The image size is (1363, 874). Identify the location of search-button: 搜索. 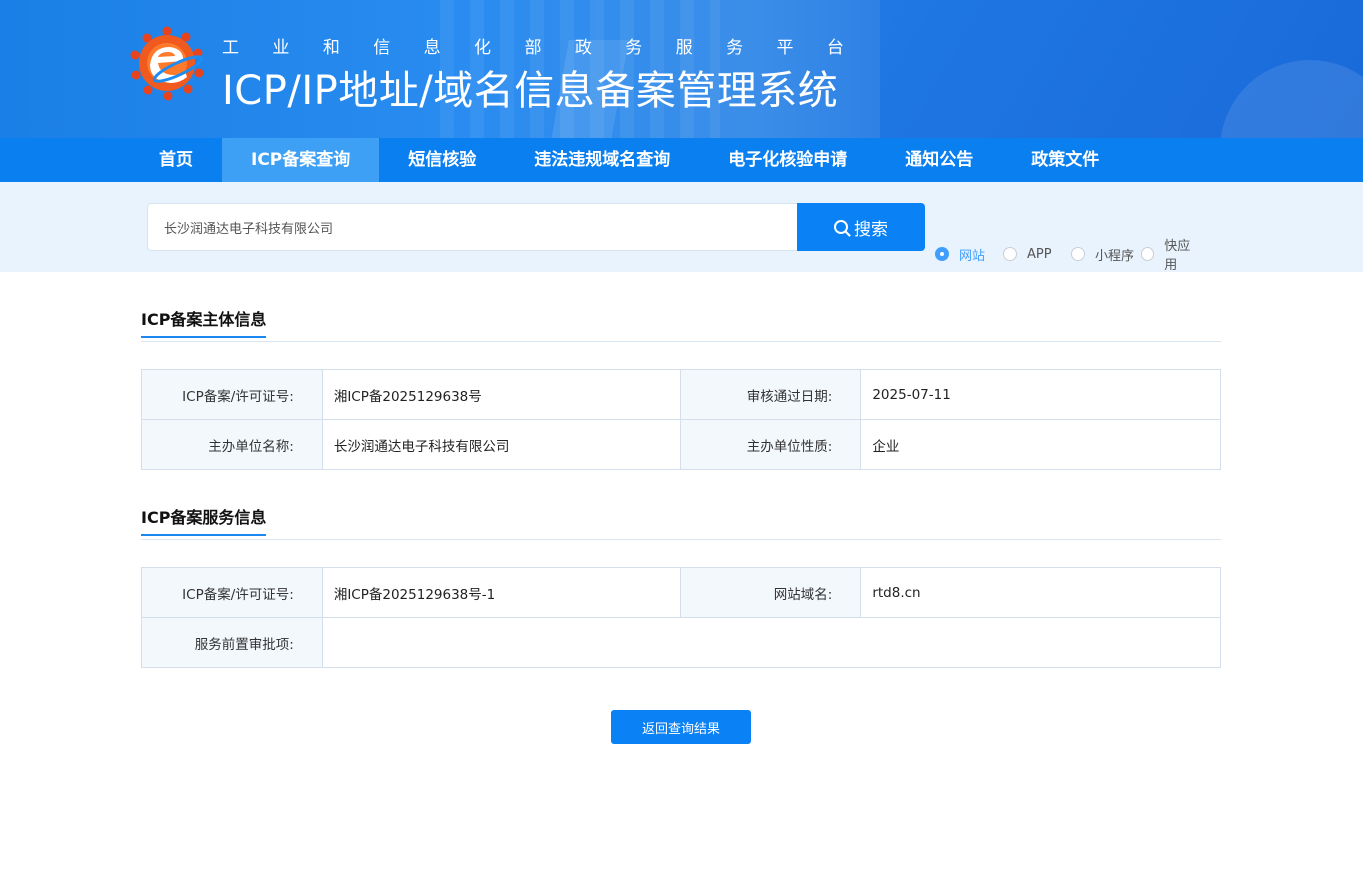
(861, 227).